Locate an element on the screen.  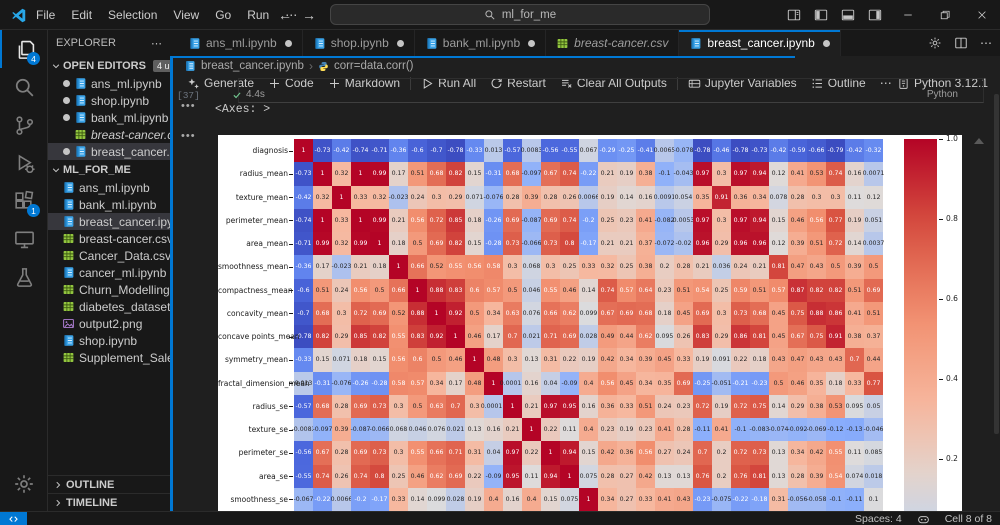
heatmap-cell: -0.23 is located at coordinates (759, 383).